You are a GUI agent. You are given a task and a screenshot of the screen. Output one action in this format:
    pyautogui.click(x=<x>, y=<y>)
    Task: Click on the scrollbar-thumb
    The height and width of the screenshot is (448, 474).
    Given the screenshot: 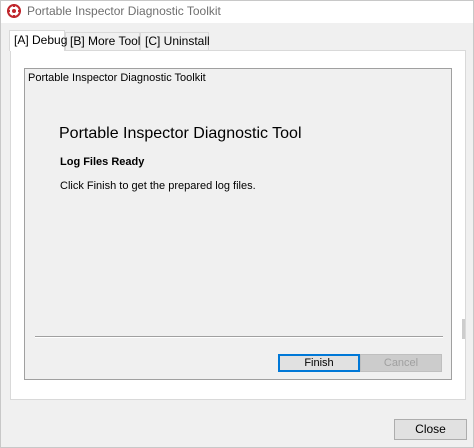 What is the action you would take?
    pyautogui.click(x=463, y=329)
    